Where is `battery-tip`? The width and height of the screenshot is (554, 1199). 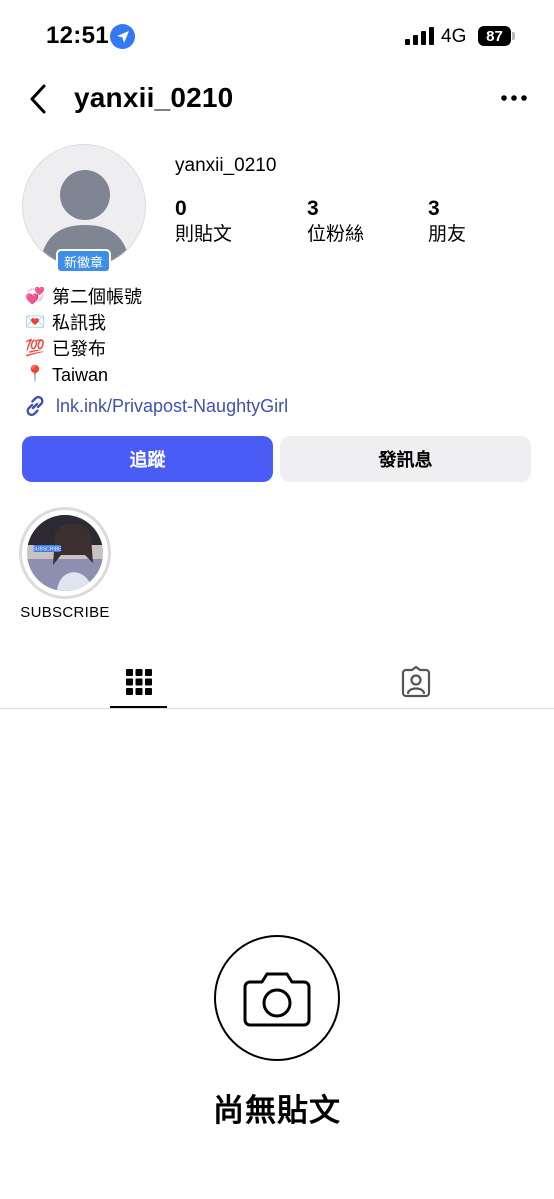 battery-tip is located at coordinates (513, 36).